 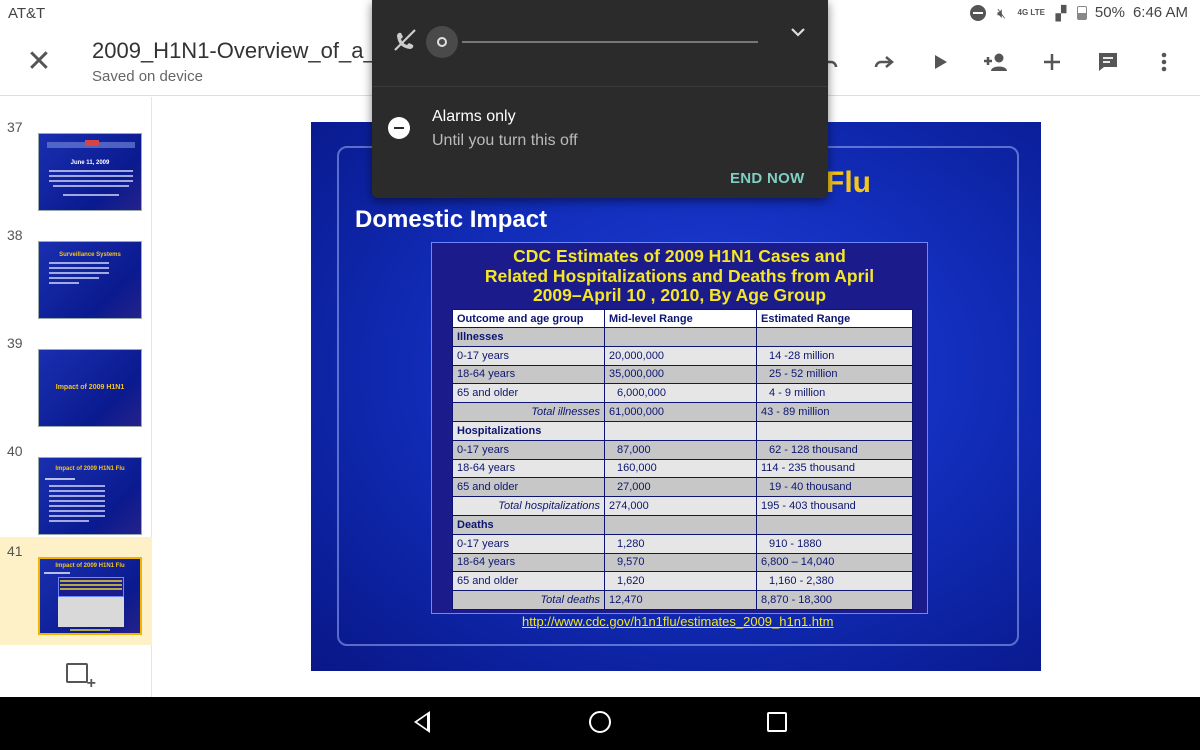 I want to click on section-label: Deaths, so click(x=528, y=524).